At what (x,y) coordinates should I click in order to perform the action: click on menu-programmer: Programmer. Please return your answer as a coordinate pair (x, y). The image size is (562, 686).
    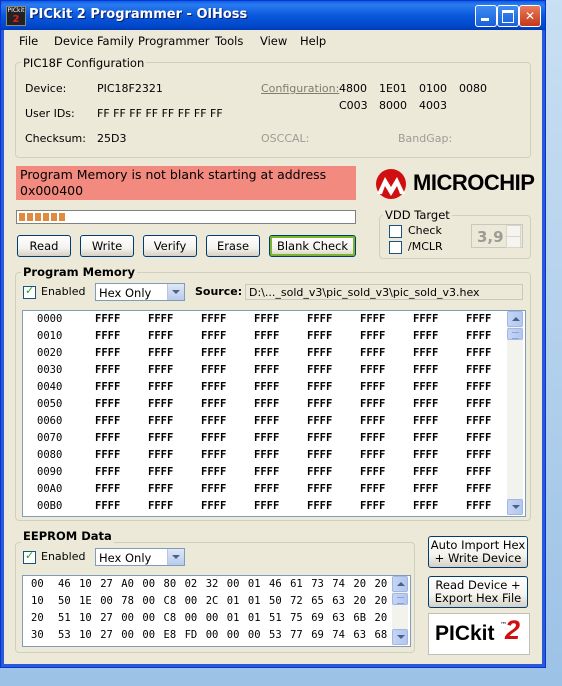
    Looking at the image, I should click on (174, 41).